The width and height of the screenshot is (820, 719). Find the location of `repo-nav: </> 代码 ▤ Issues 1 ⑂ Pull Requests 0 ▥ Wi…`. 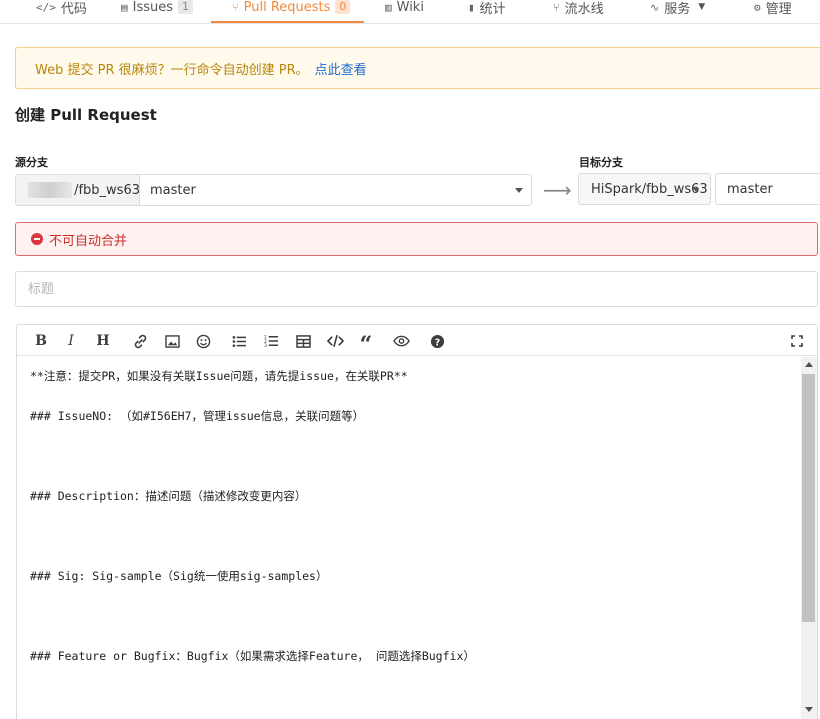

repo-nav: </> 代码 ▤ Issues 1 ⑂ Pull Requests 0 ▥ Wi… is located at coordinates (410, 12).